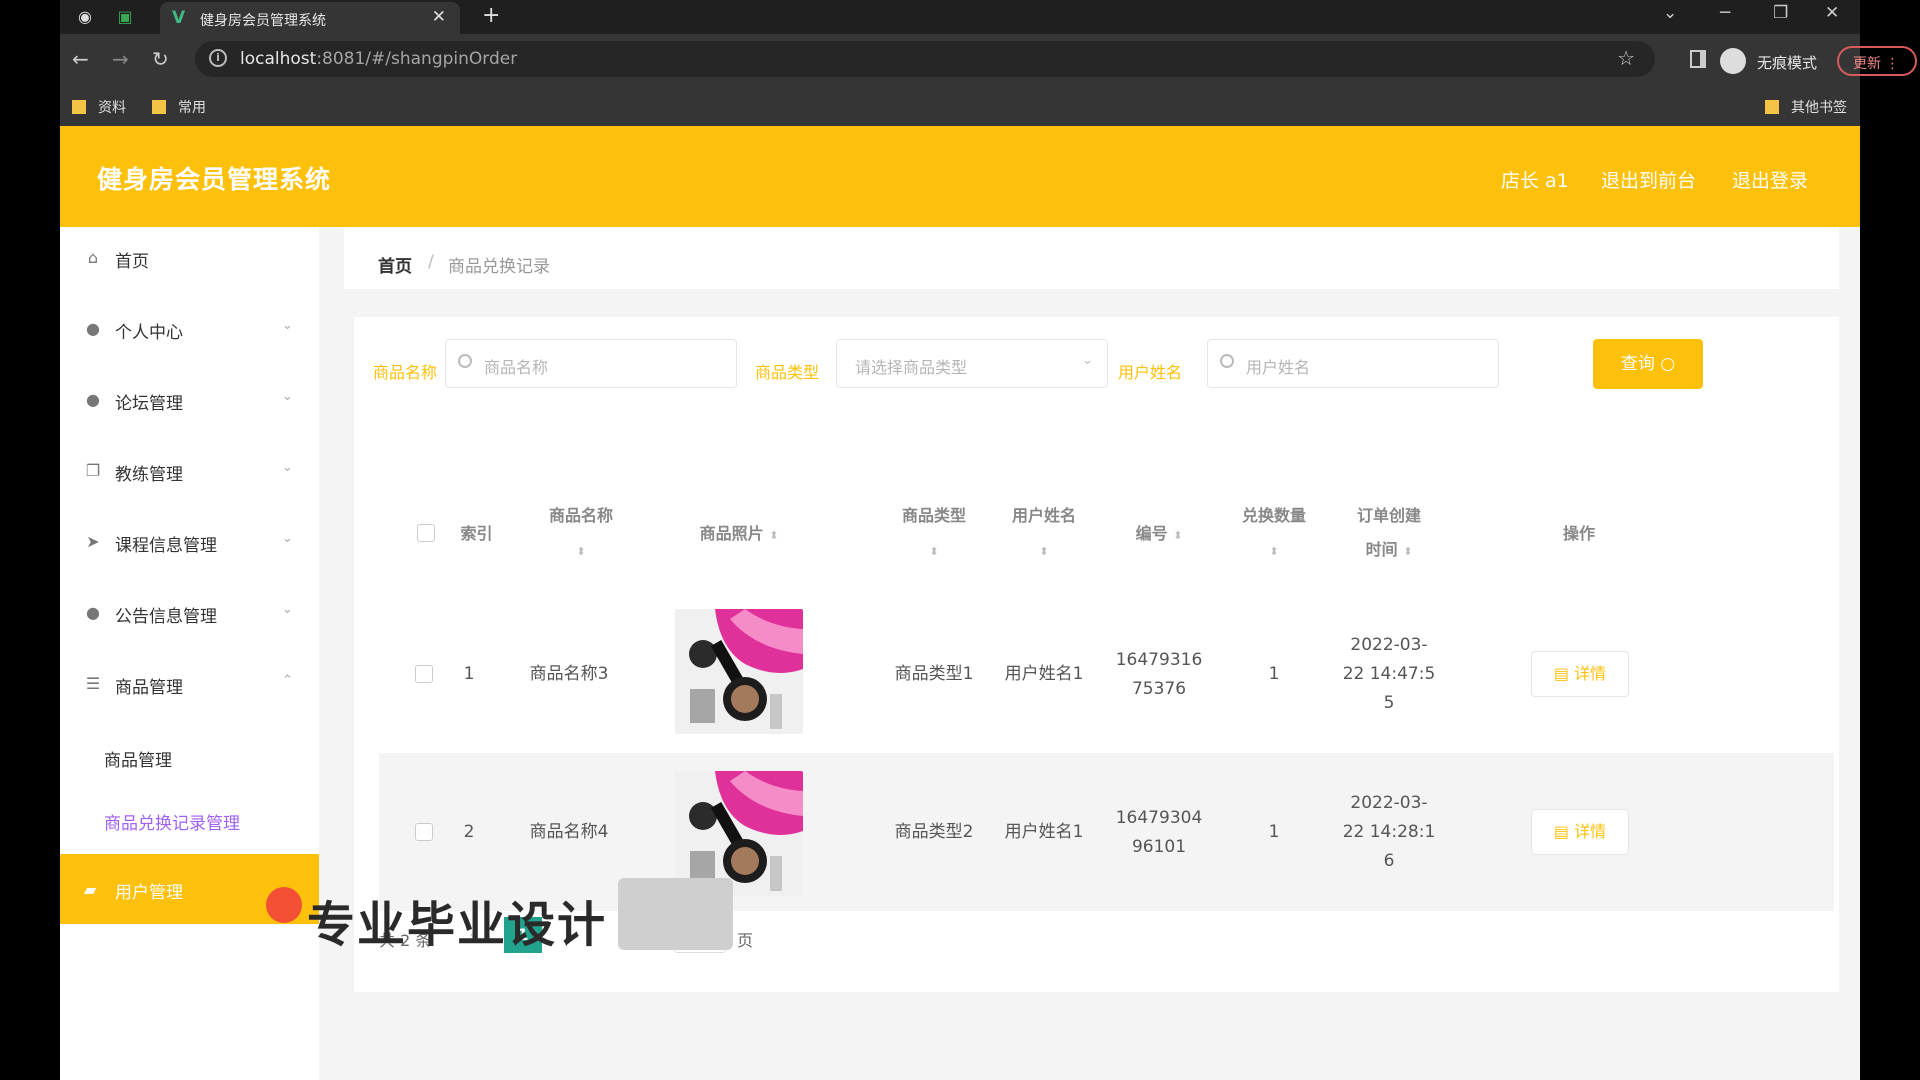  What do you see at coordinates (569, 674) in the screenshot?
I see `cell-name: 商品名称3` at bounding box center [569, 674].